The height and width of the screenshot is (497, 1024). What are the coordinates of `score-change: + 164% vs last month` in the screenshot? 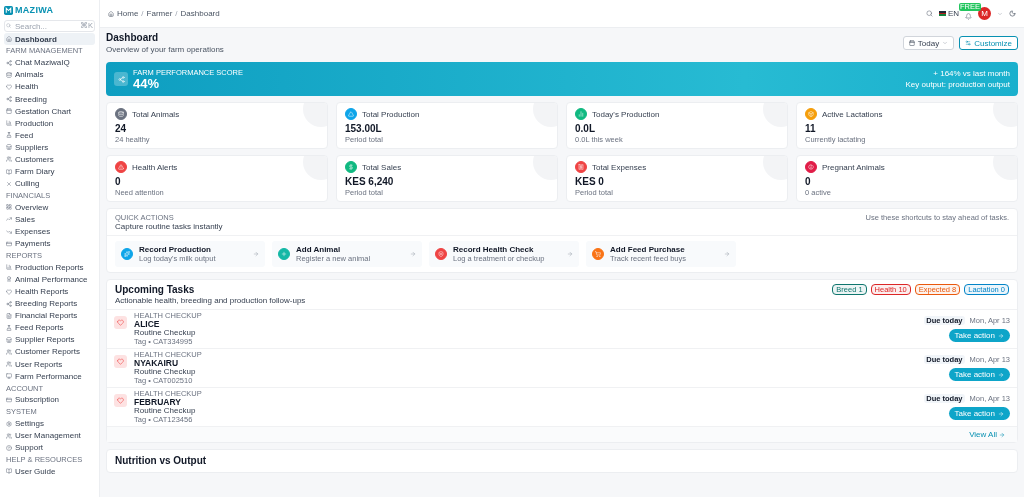 It's located at (971, 73).